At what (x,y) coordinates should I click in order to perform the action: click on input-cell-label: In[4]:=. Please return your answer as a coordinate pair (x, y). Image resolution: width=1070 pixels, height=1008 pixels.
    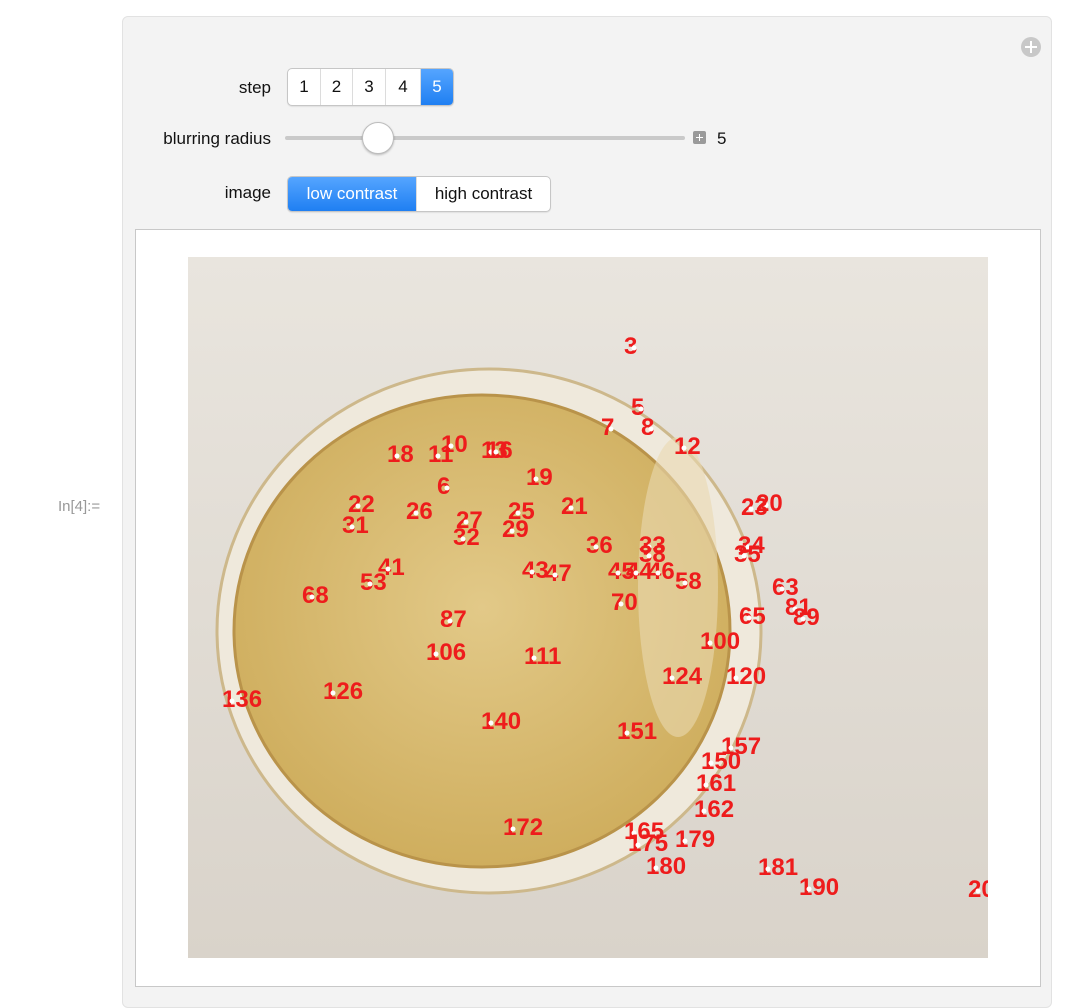
    Looking at the image, I should click on (79, 506).